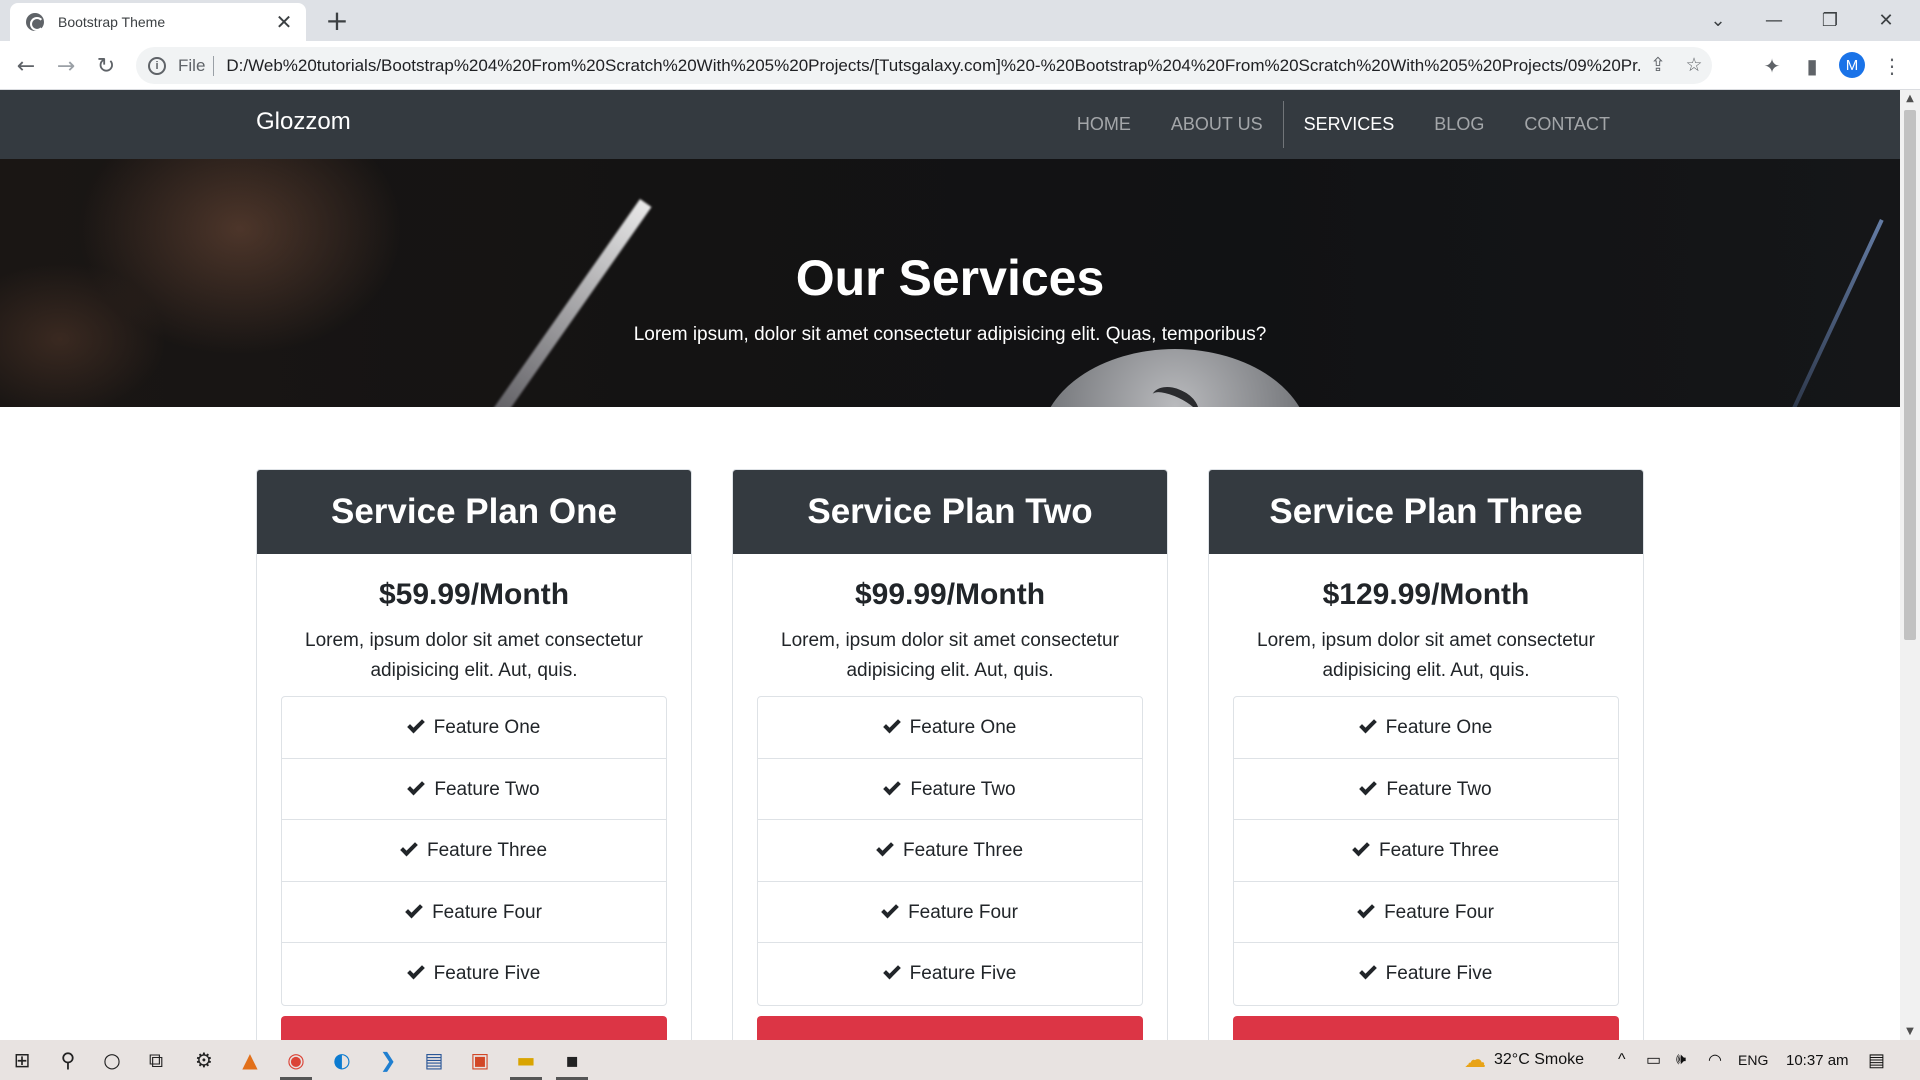  What do you see at coordinates (1718, 20) in the screenshot?
I see `tab-search-icon: ⌄` at bounding box center [1718, 20].